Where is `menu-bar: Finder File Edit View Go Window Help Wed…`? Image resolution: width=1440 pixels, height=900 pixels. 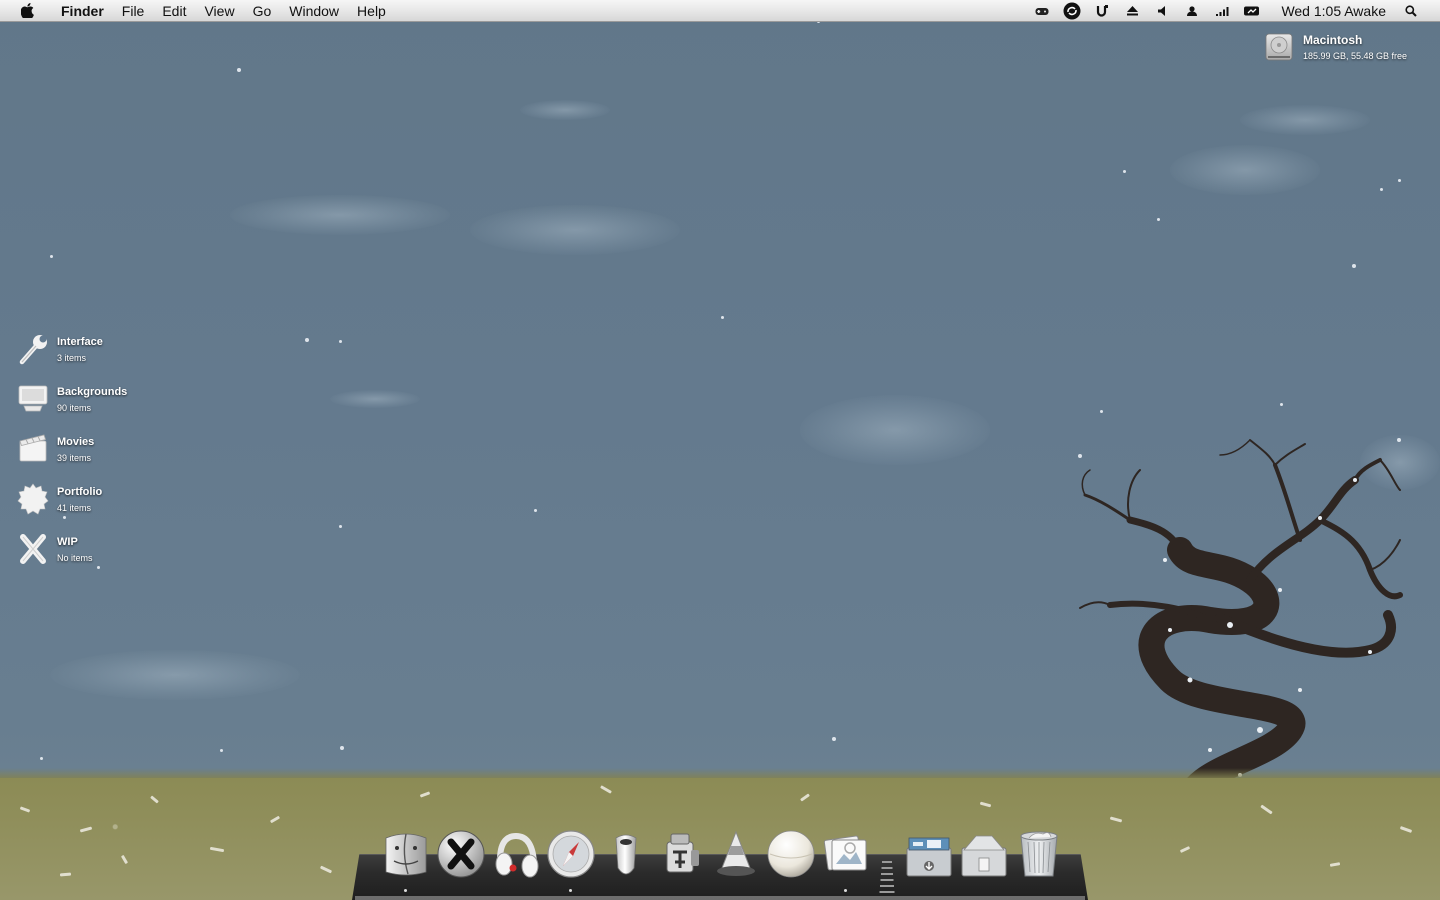 menu-bar: Finder File Edit View Go Window Help Wed… is located at coordinates (720, 11).